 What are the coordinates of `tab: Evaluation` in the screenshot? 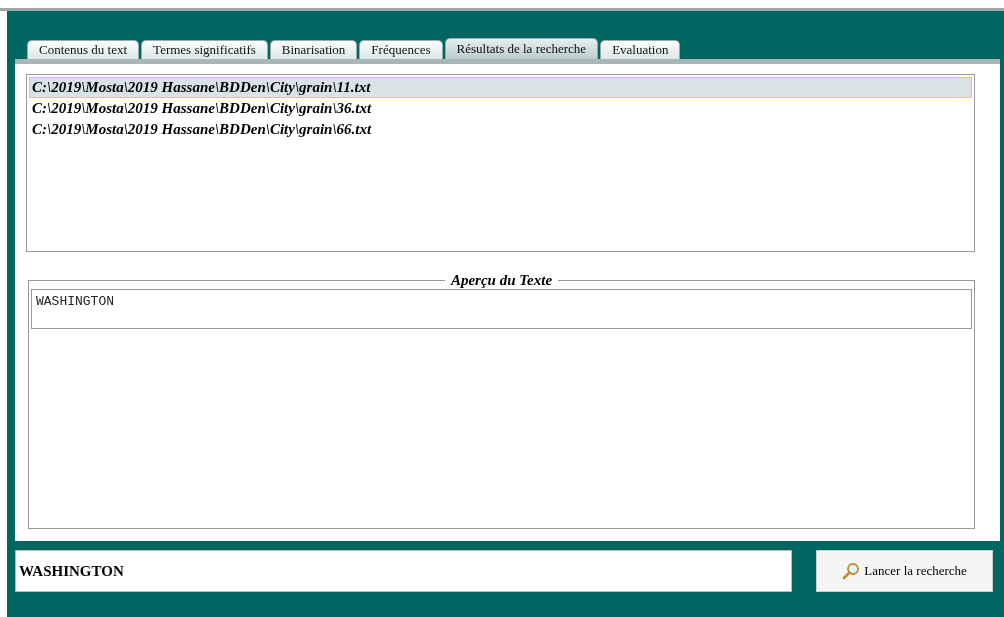 It's located at (640, 49).